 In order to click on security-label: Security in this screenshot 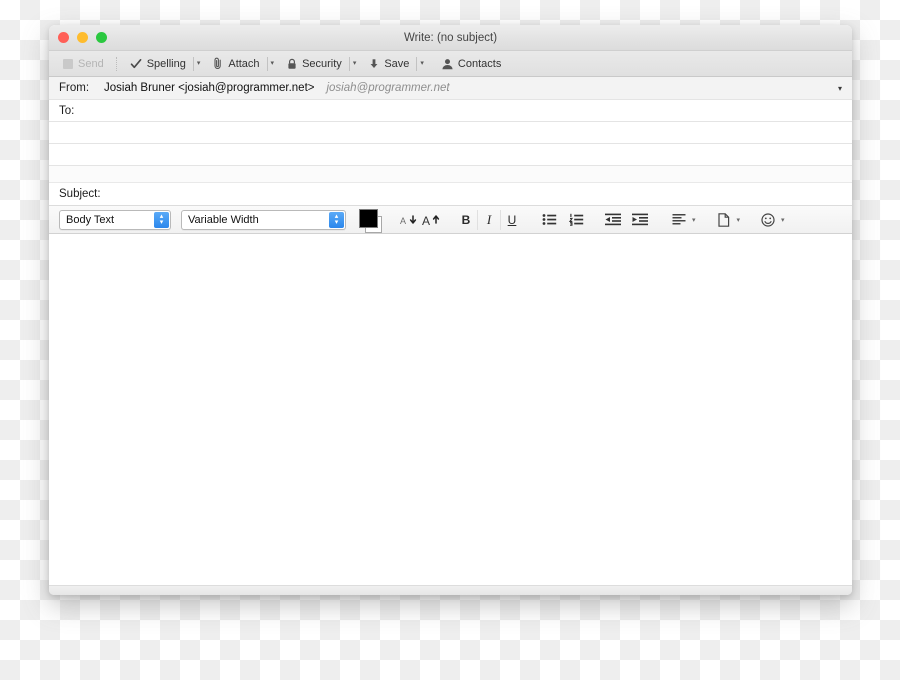, I will do `click(322, 63)`.